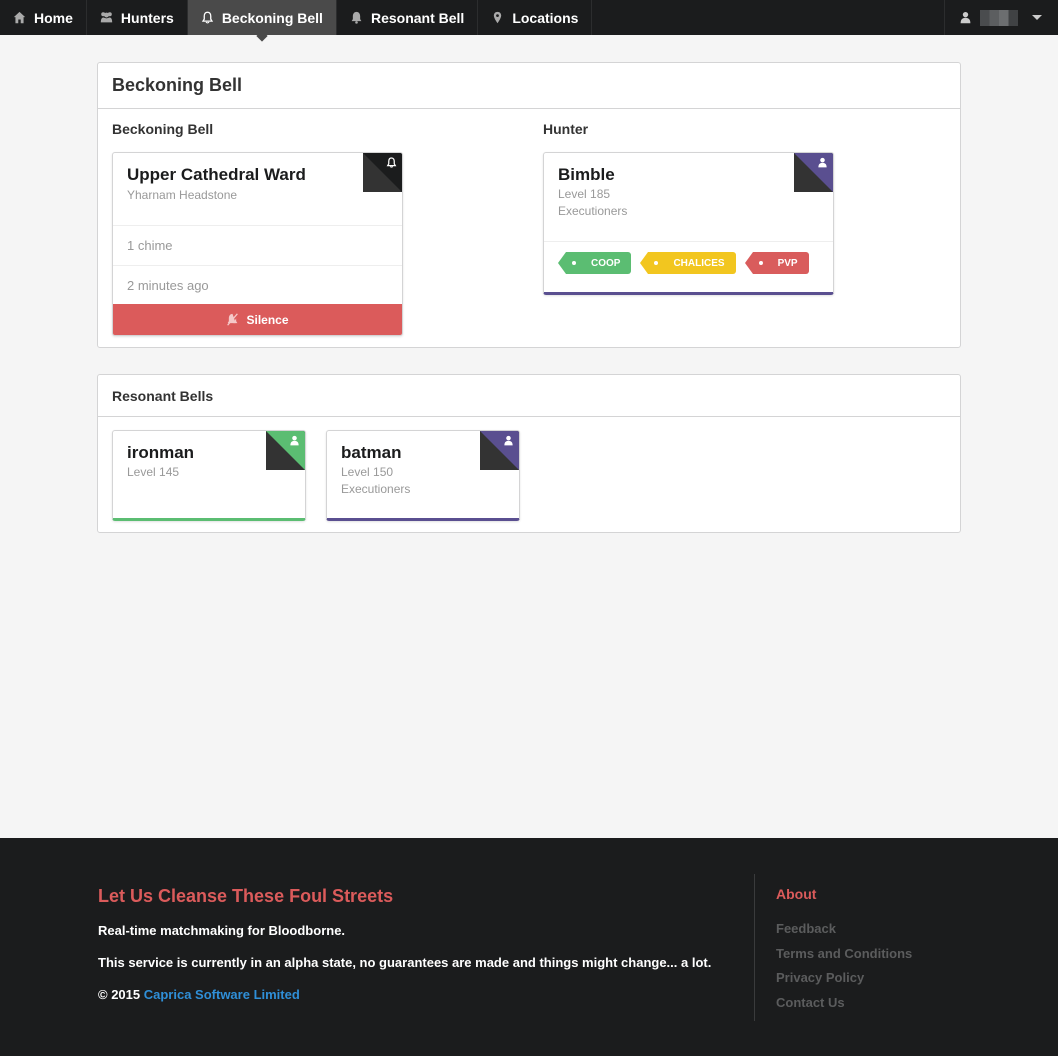 The width and height of the screenshot is (1058, 1056). What do you see at coordinates (222, 930) in the screenshot?
I see `footer-tagline: Real-time matchmaking for Bloodborne.` at bounding box center [222, 930].